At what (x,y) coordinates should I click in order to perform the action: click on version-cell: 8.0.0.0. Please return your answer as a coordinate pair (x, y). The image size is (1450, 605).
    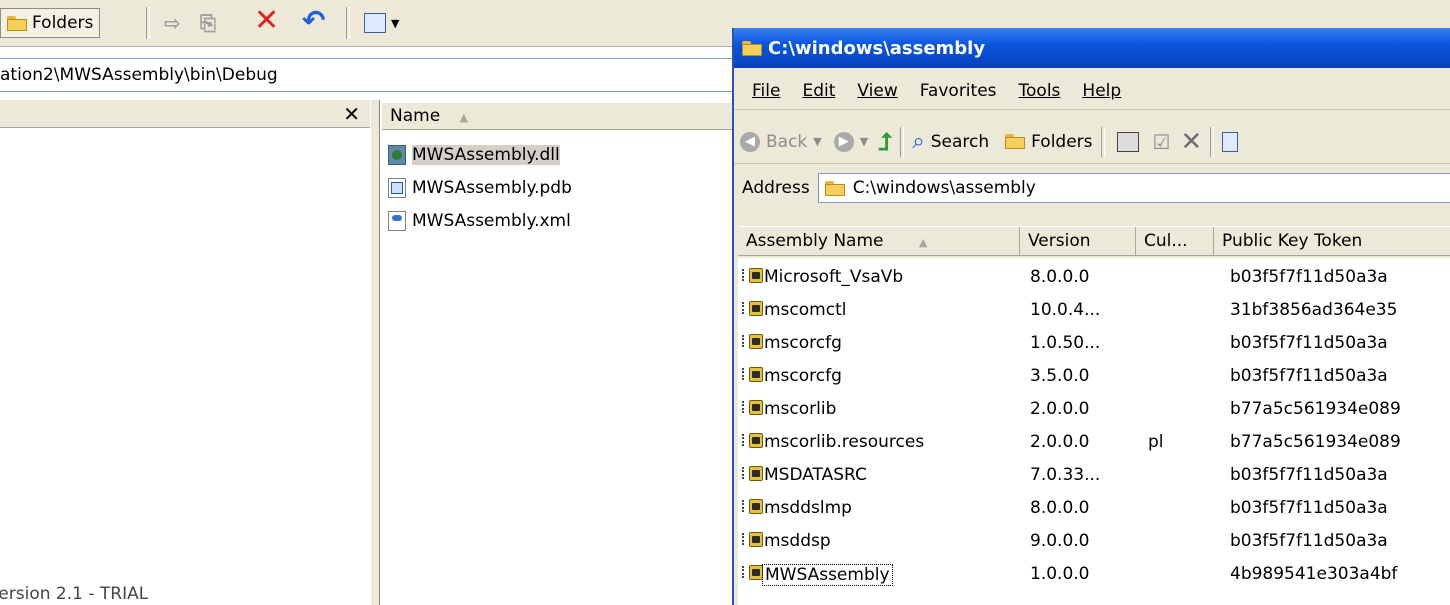
    Looking at the image, I should click on (1060, 277).